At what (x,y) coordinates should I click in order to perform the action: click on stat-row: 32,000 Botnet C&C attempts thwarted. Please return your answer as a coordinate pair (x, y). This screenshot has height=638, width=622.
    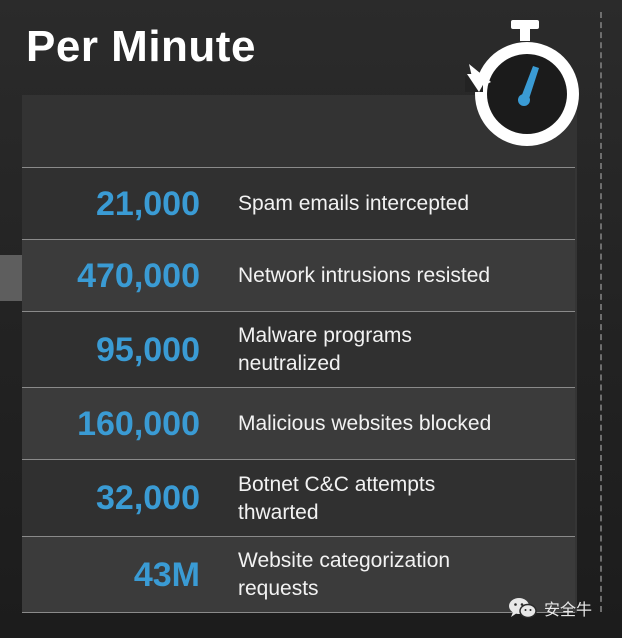
    Looking at the image, I should click on (298, 498).